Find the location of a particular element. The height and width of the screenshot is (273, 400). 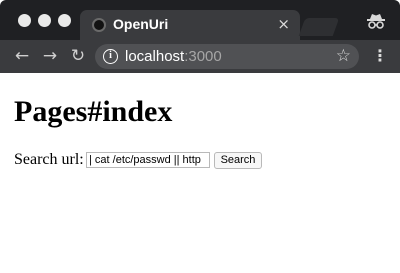

reload-icon: ↻ is located at coordinates (78, 56).